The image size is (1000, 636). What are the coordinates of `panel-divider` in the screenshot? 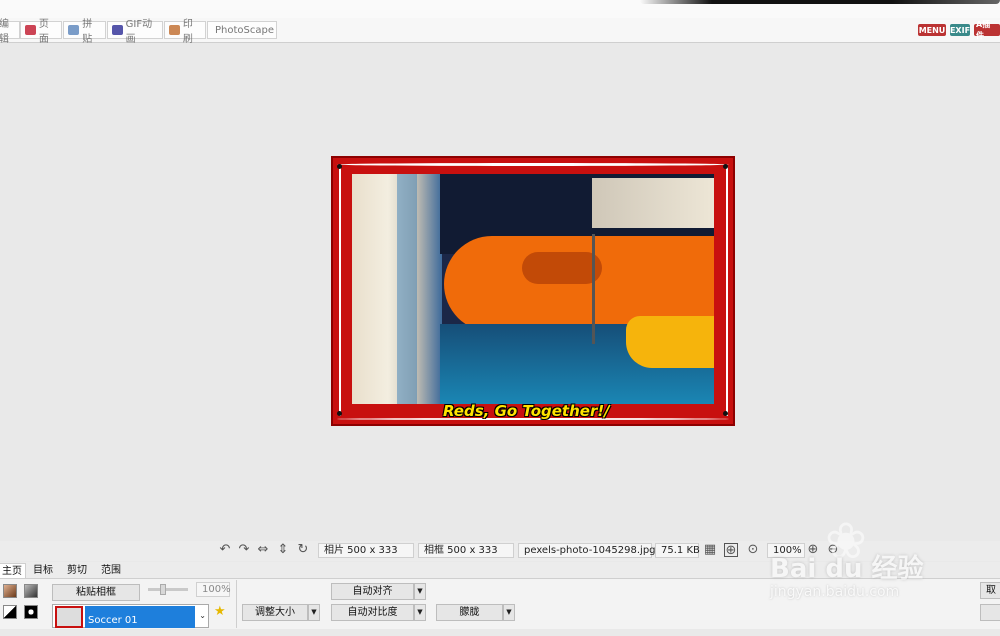 It's located at (236, 604).